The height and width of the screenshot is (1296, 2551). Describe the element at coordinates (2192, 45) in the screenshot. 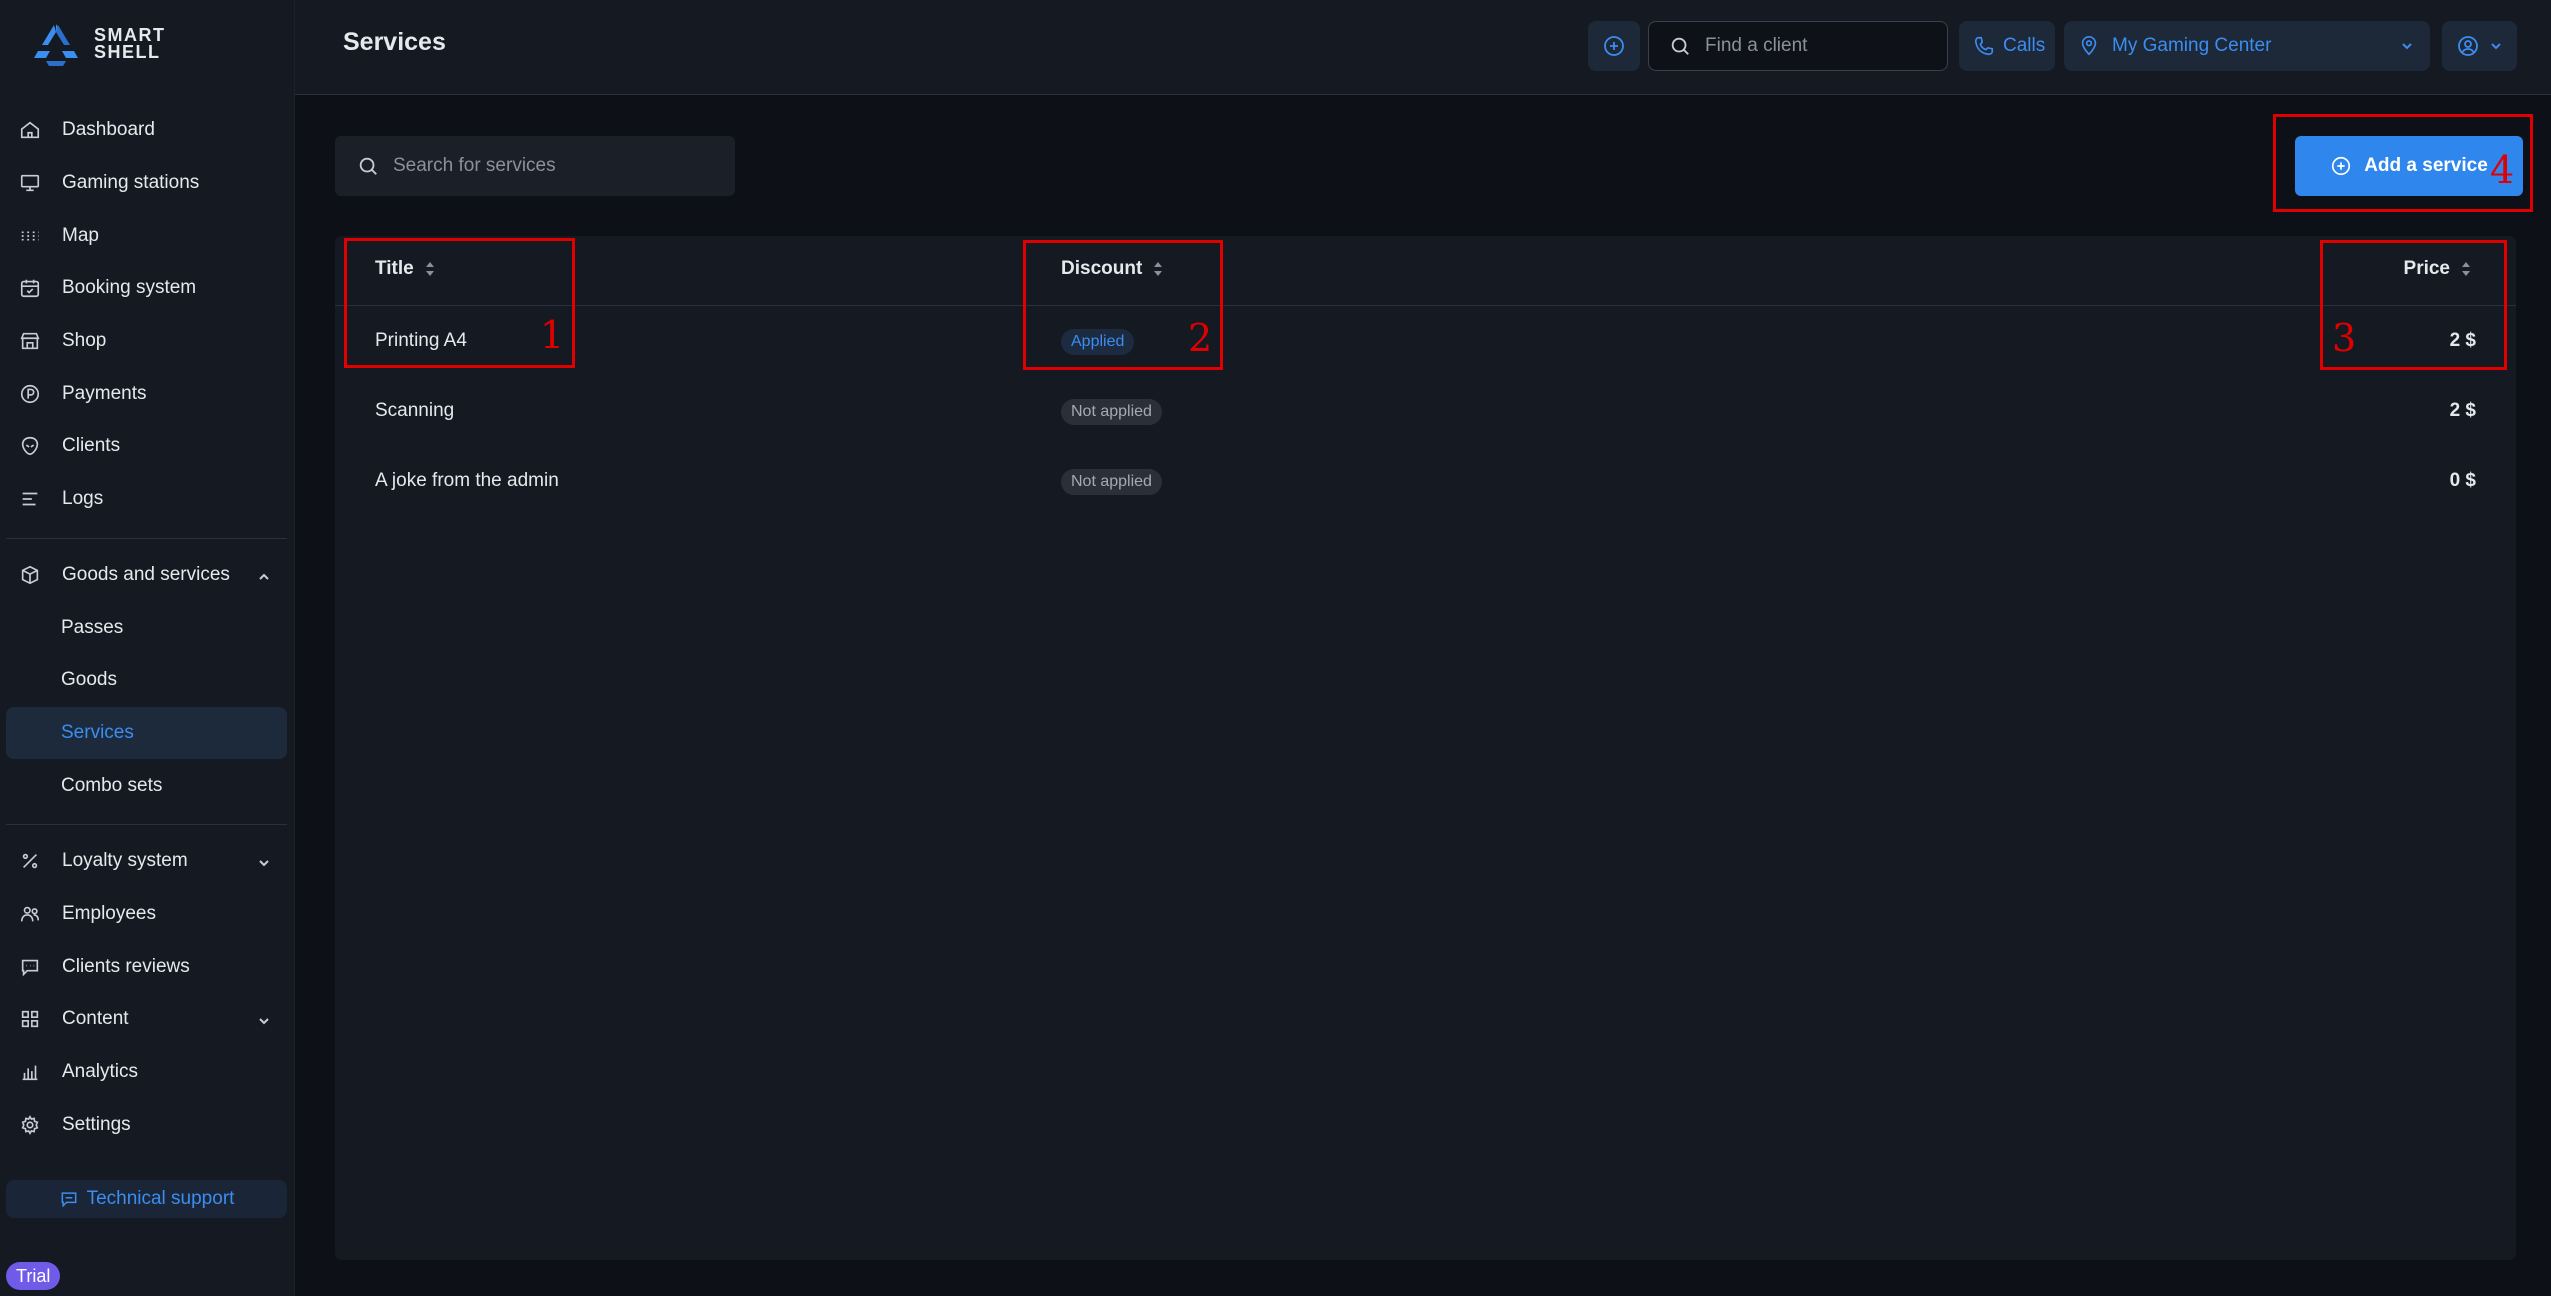

I see `gaming-center-label: My Gaming Center` at that location.